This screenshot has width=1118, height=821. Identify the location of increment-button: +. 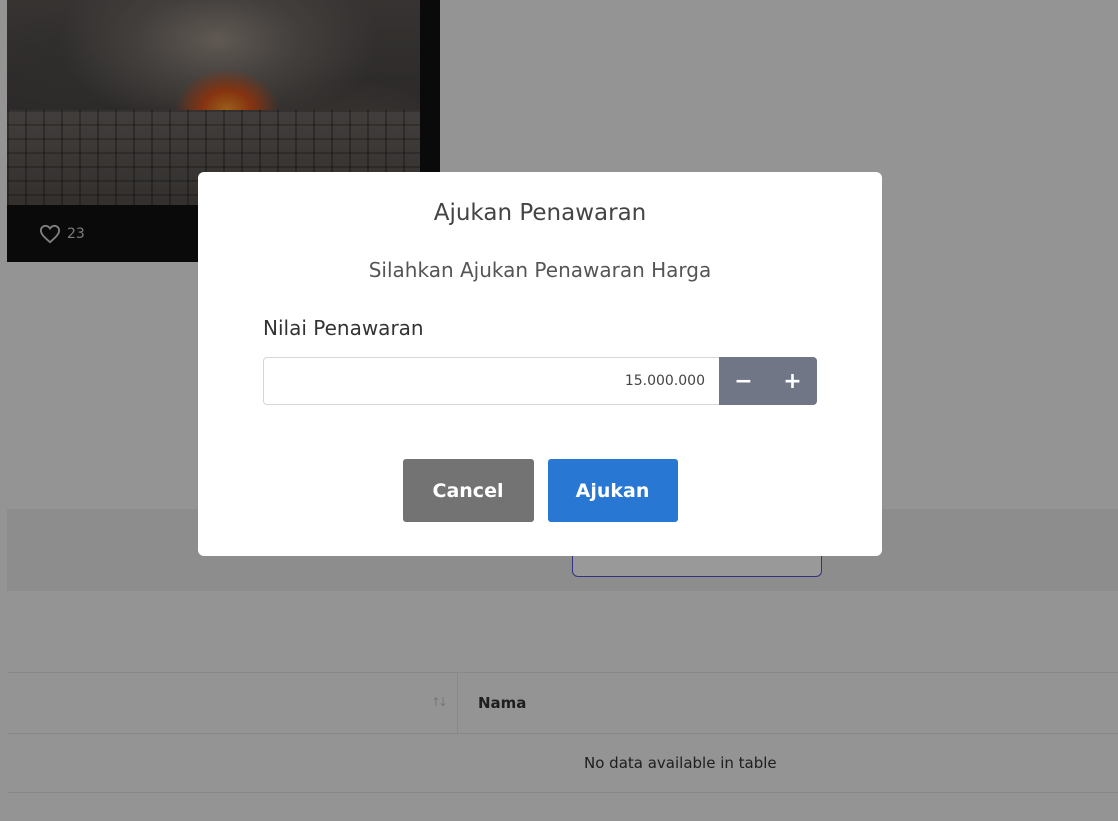
(792, 381).